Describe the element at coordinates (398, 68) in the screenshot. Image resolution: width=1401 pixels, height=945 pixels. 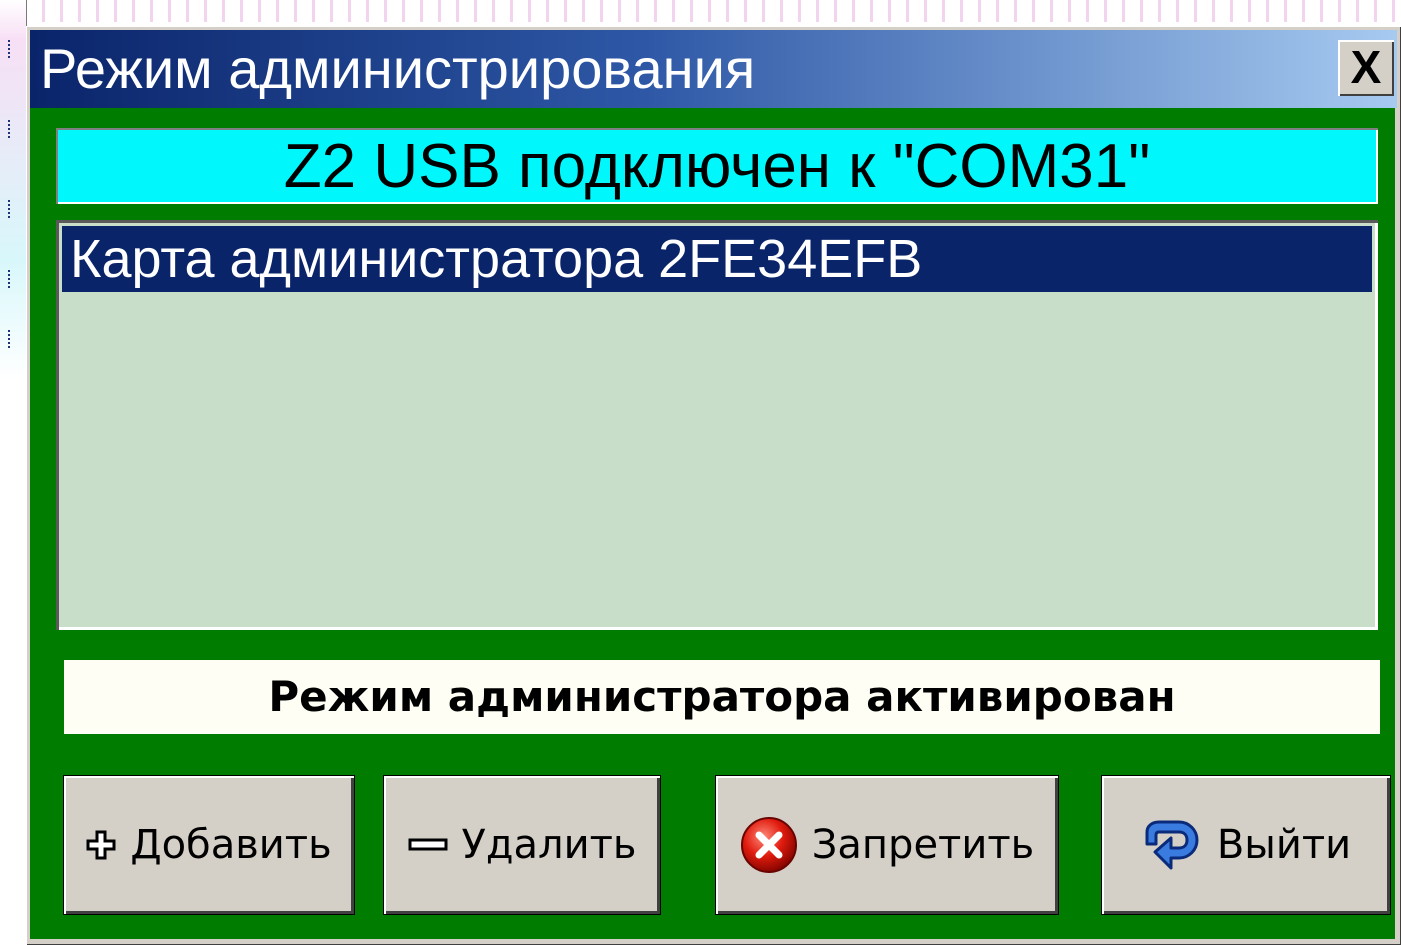
I see `window-title: Режим администрирования` at that location.